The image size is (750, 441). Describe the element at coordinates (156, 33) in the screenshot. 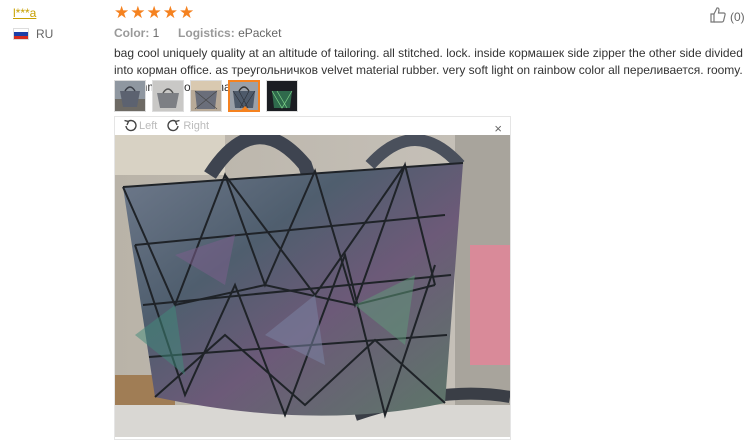

I see `color-value: 1` at that location.